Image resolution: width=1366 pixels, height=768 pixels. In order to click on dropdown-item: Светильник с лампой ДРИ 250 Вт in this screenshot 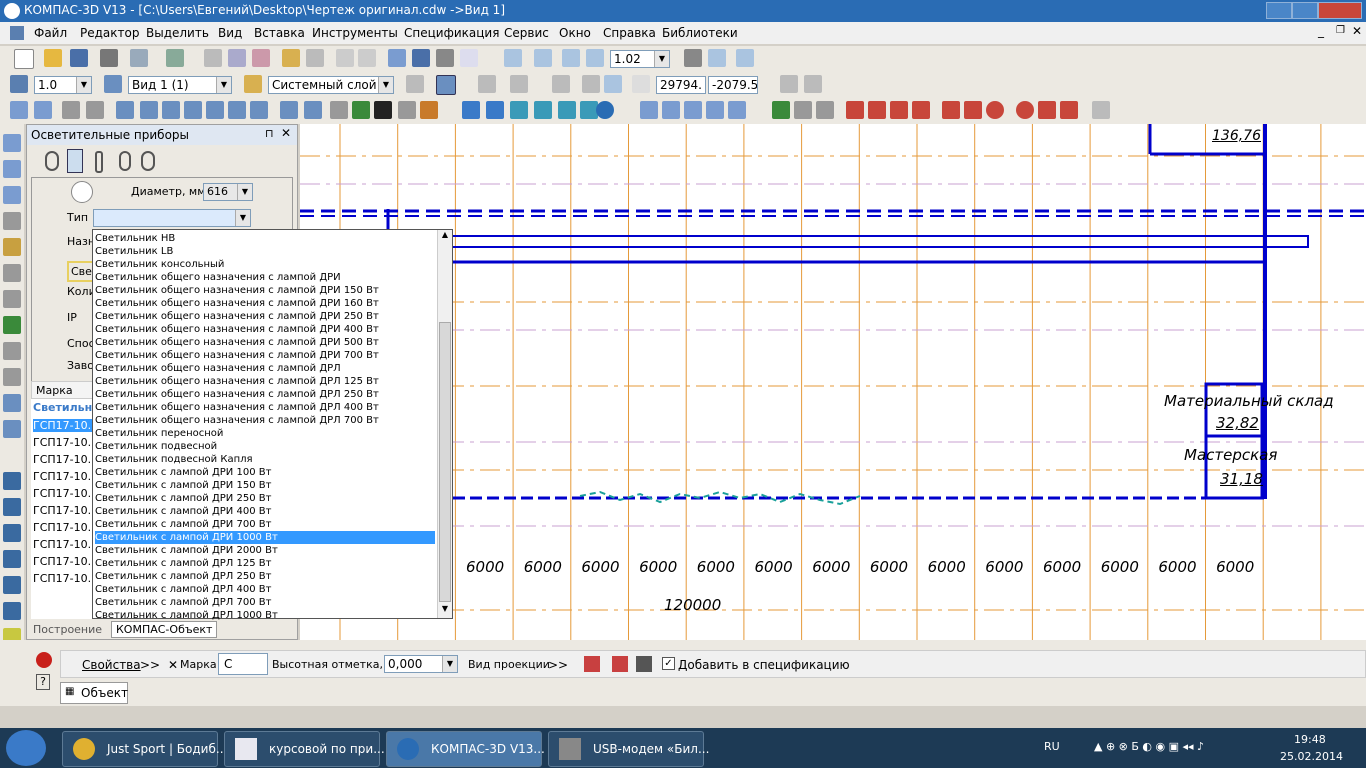, I will do `click(265, 498)`.